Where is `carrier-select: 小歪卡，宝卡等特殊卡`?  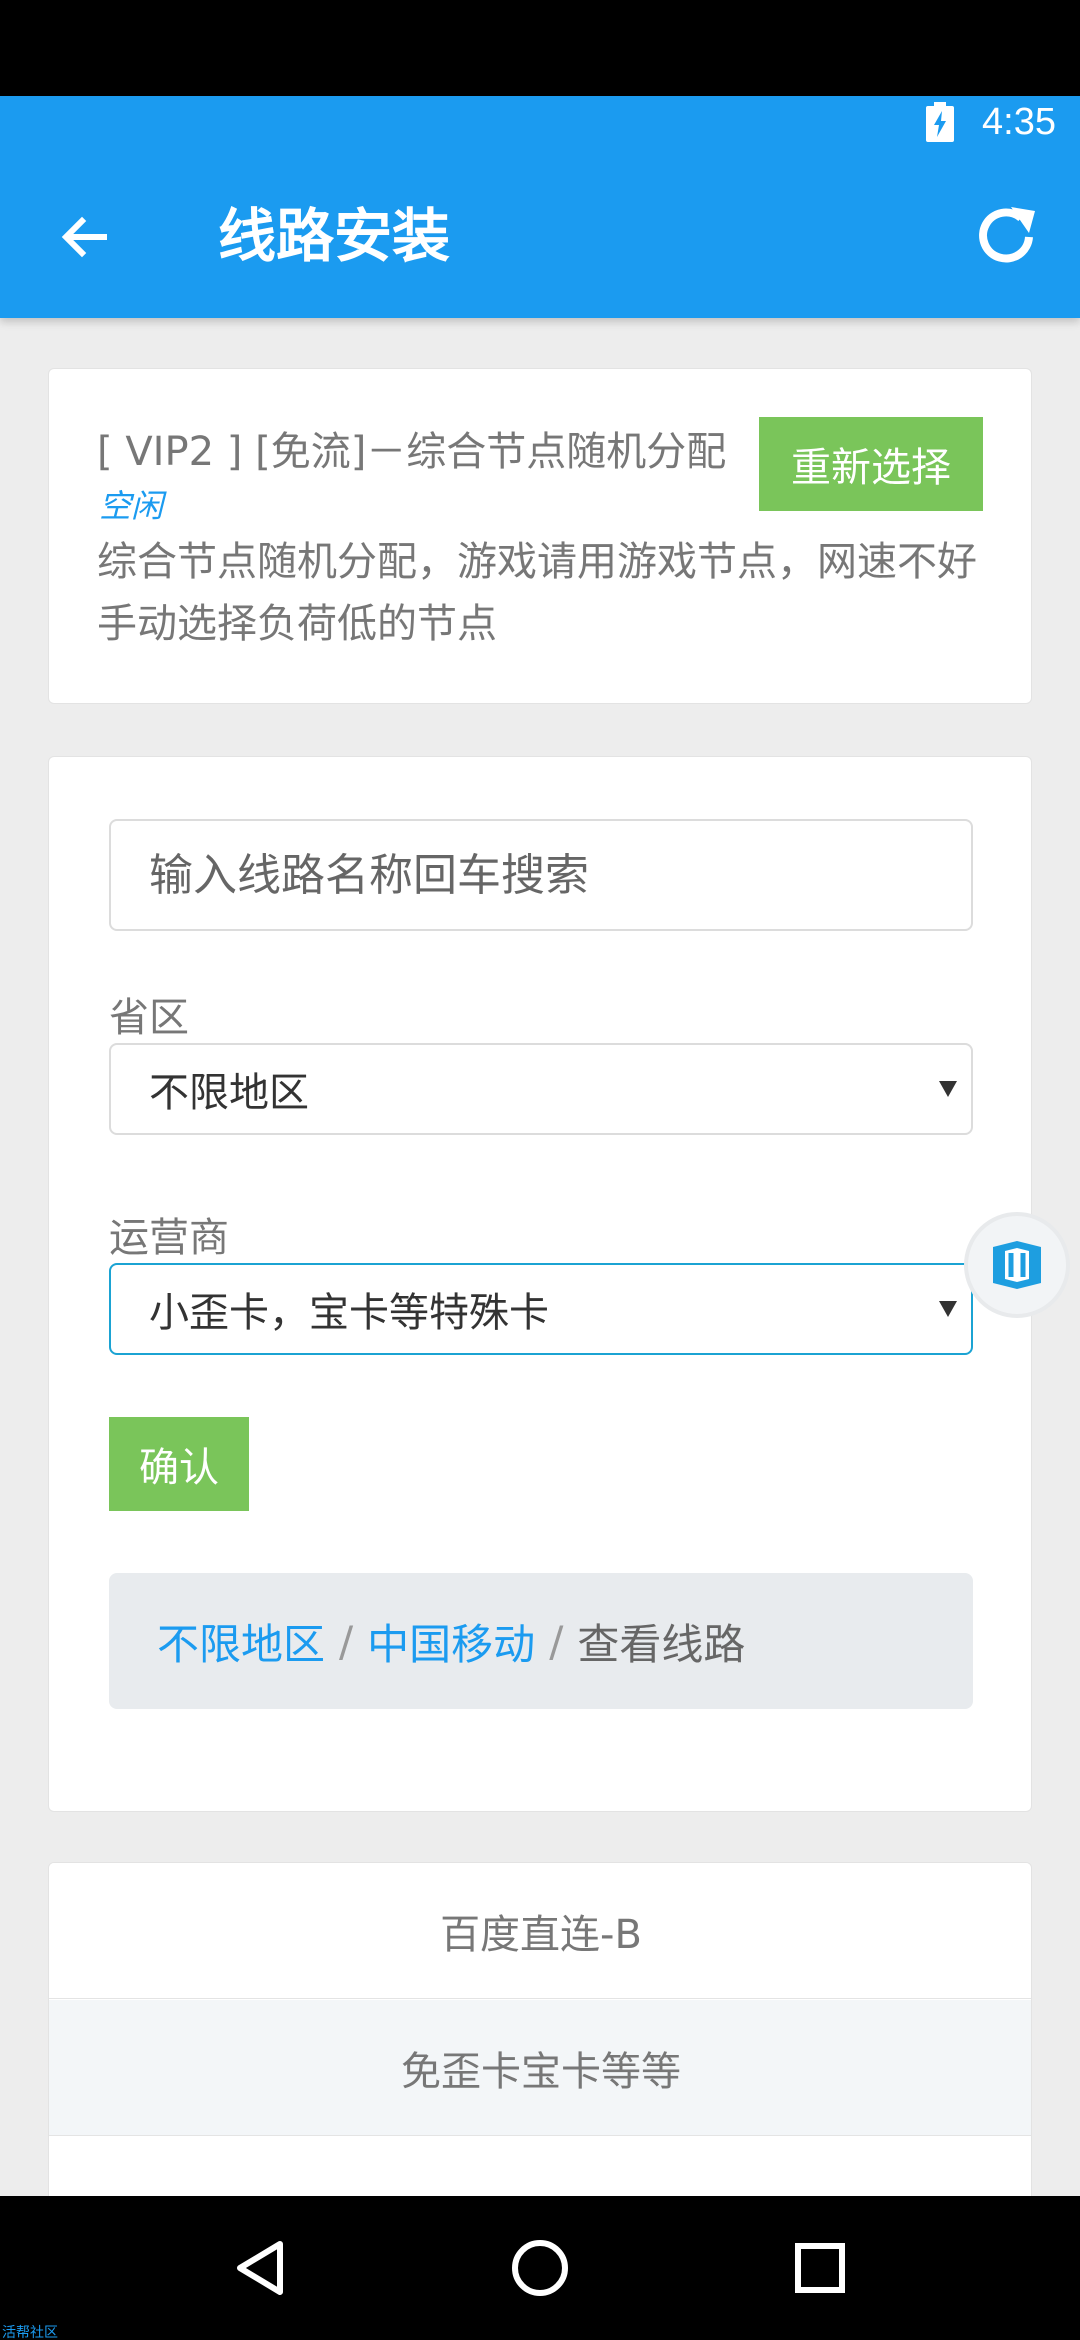 carrier-select: 小歪卡，宝卡等特殊卡 is located at coordinates (541, 1309).